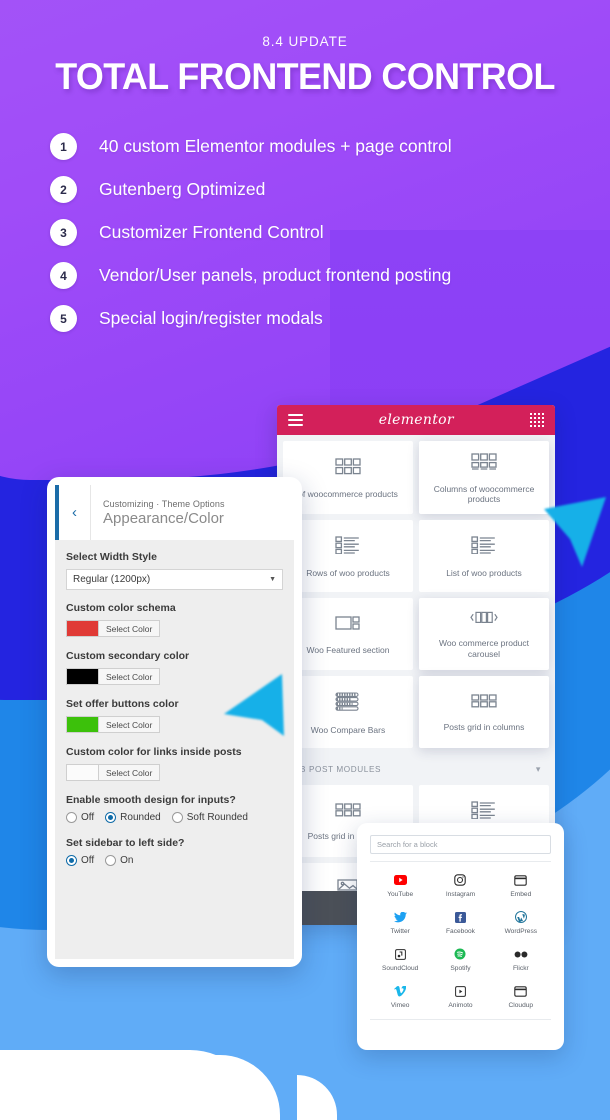 The width and height of the screenshot is (610, 1120). What do you see at coordinates (305, 76) in the screenshot?
I see `page-title: TOTAL FRONTEND CONTROL` at bounding box center [305, 76].